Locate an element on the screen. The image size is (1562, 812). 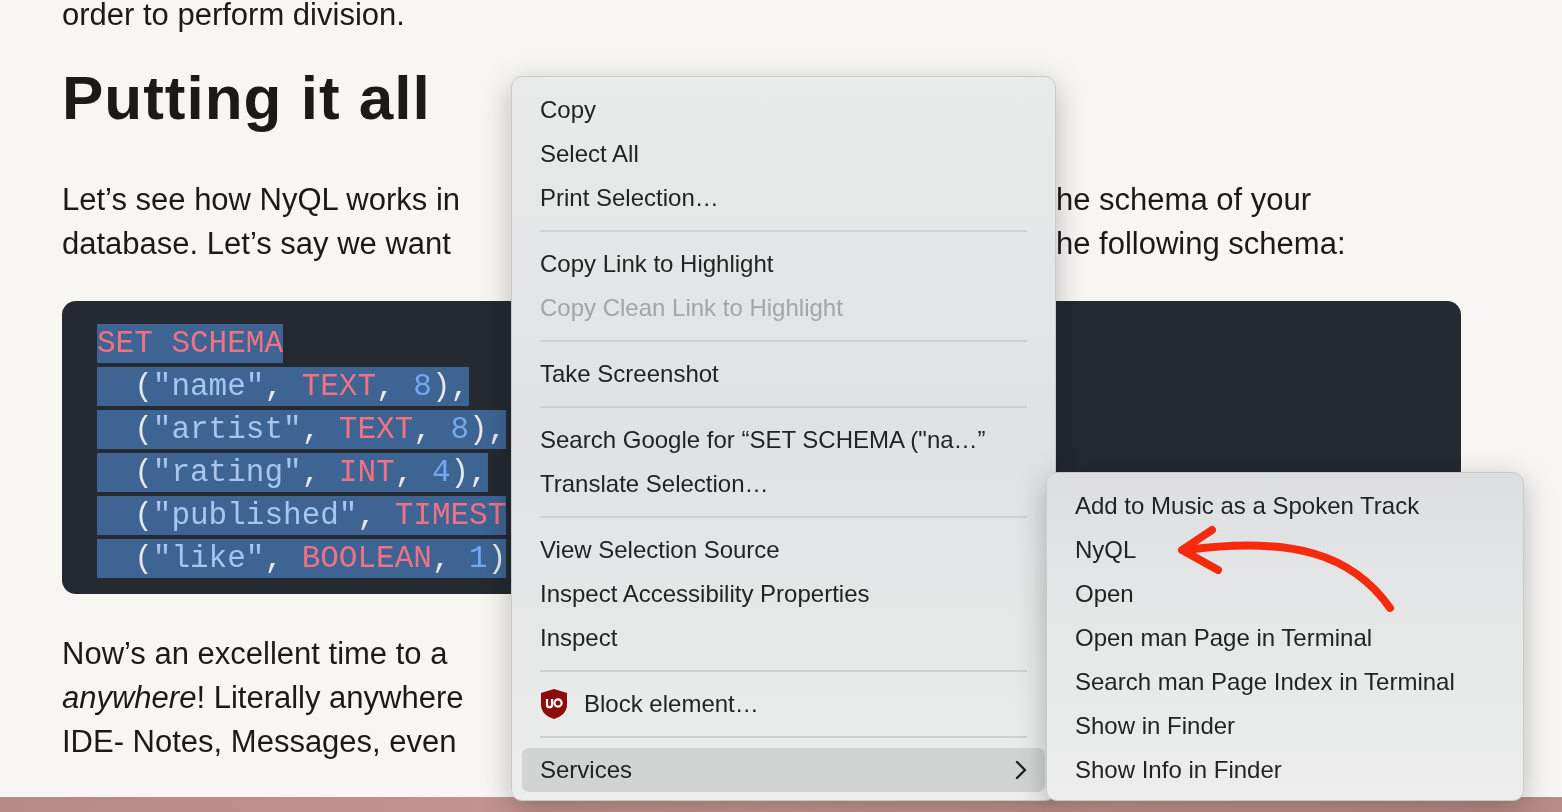
shield-icon is located at coordinates (554, 704).